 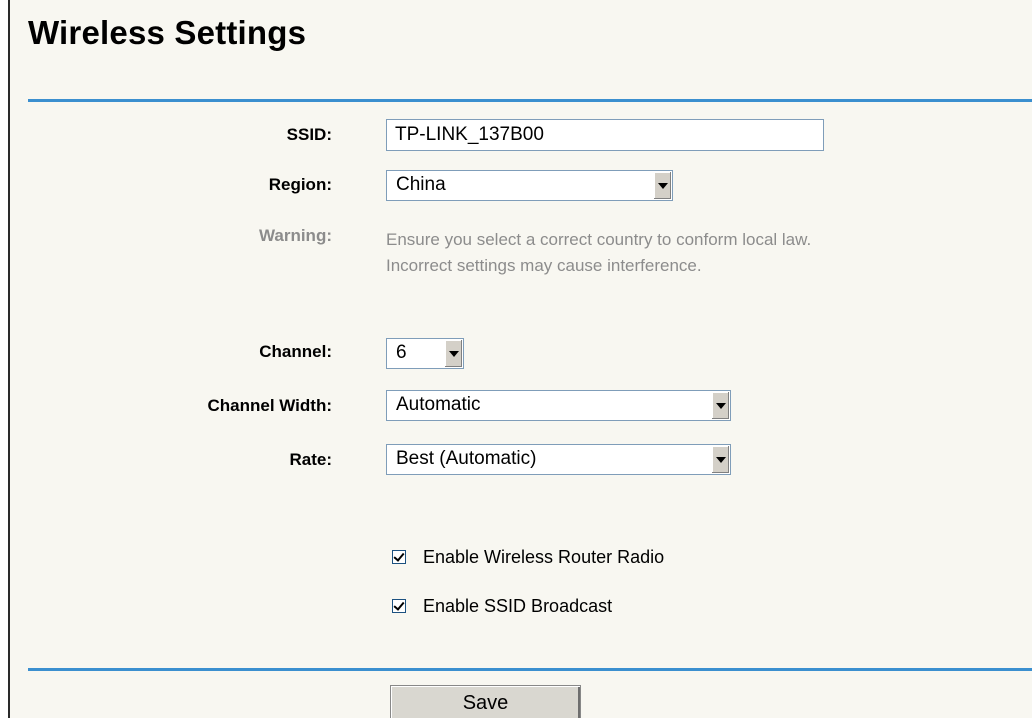 I want to click on ssid-broadcast-row: Enable SSID Broadcast, so click(x=502, y=606).